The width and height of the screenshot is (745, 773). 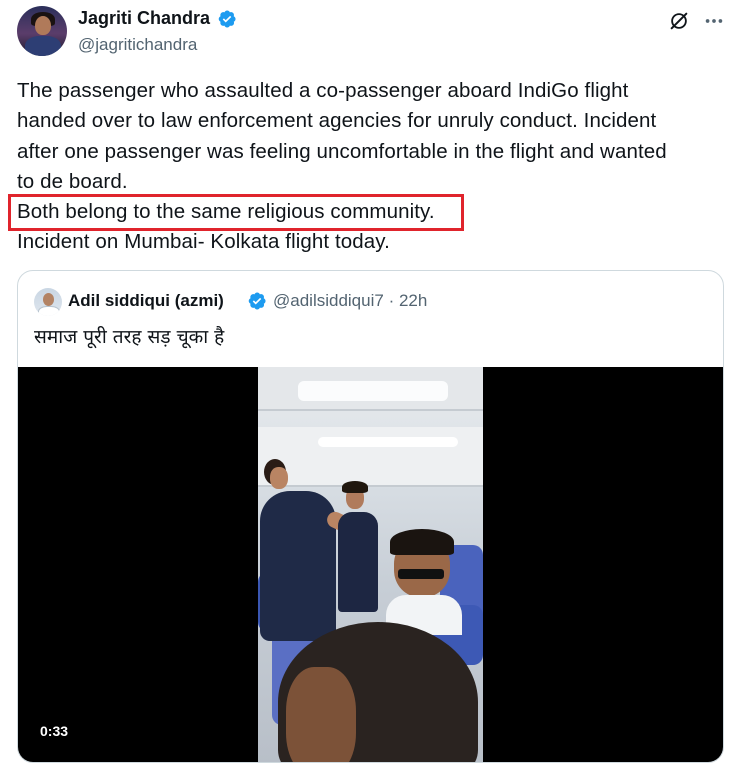 I want to click on quoted-author-meta: @adilsiddiqui7 · 22h, so click(x=350, y=301).